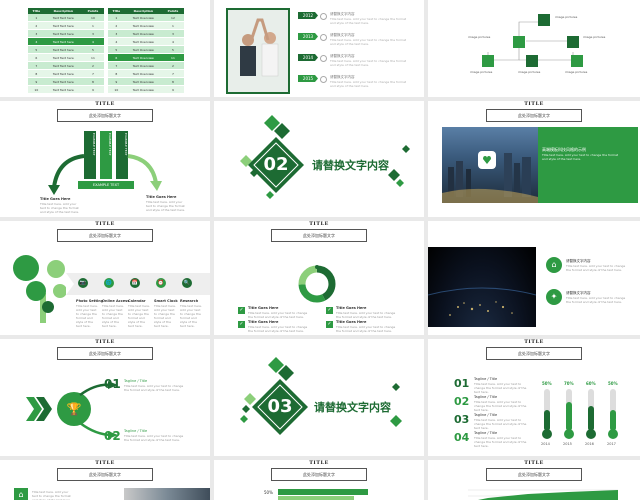 The width and height of the screenshot is (640, 500). Describe the element at coordinates (323, 492) in the screenshot. I see `bar-top` at that location.